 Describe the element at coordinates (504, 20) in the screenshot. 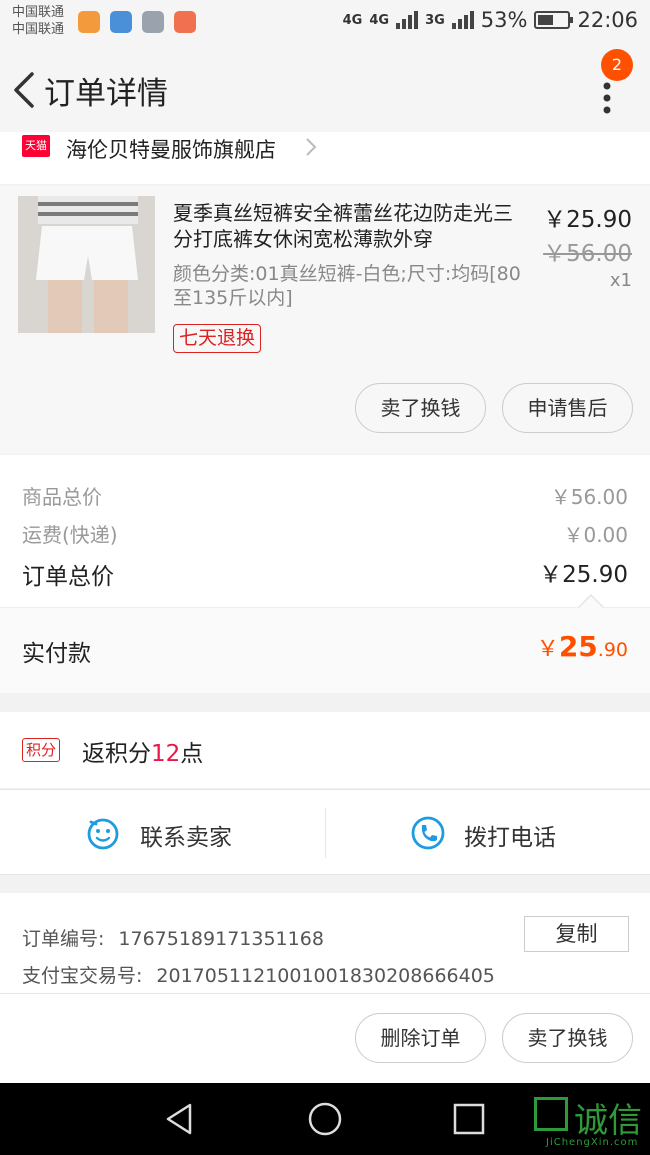

I see `battery-percent: 53%` at that location.